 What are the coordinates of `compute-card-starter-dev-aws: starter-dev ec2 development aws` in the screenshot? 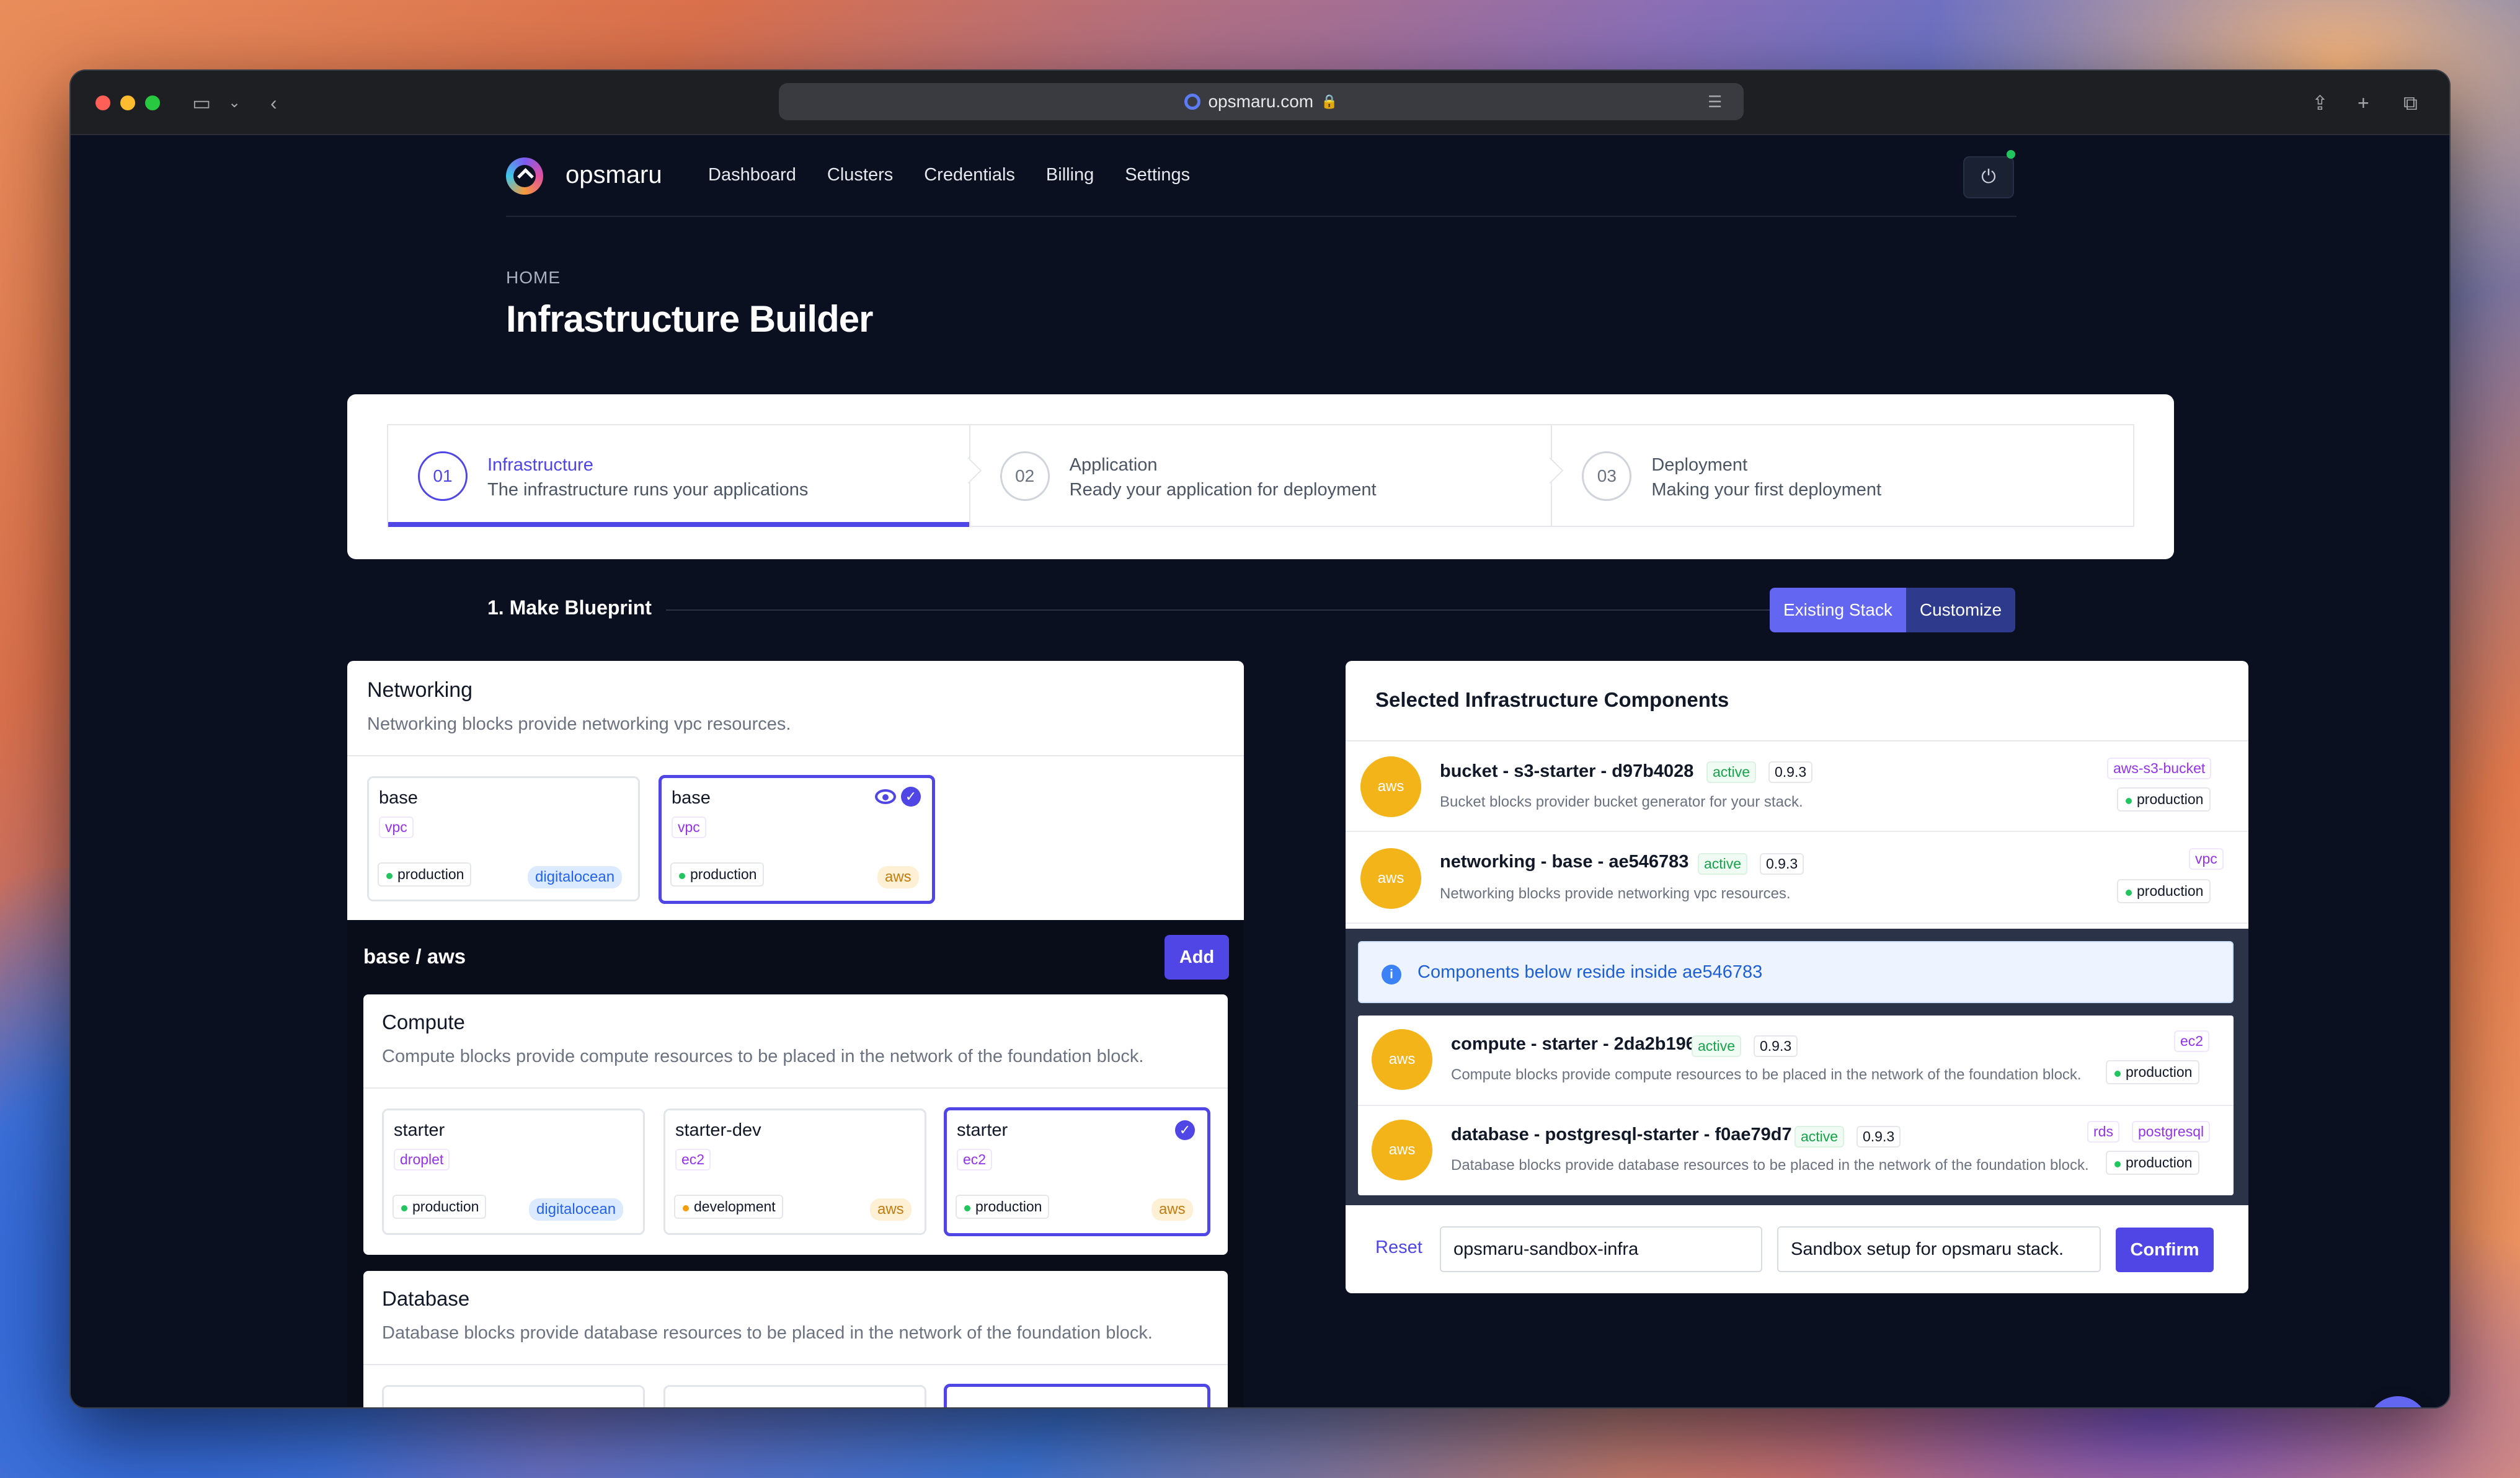 It's located at (795, 1171).